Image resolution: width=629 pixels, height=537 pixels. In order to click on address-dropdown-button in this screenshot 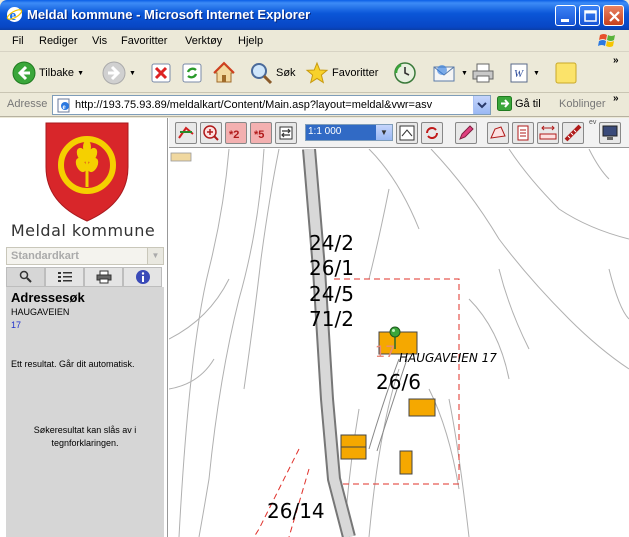, I will do `click(481, 105)`.